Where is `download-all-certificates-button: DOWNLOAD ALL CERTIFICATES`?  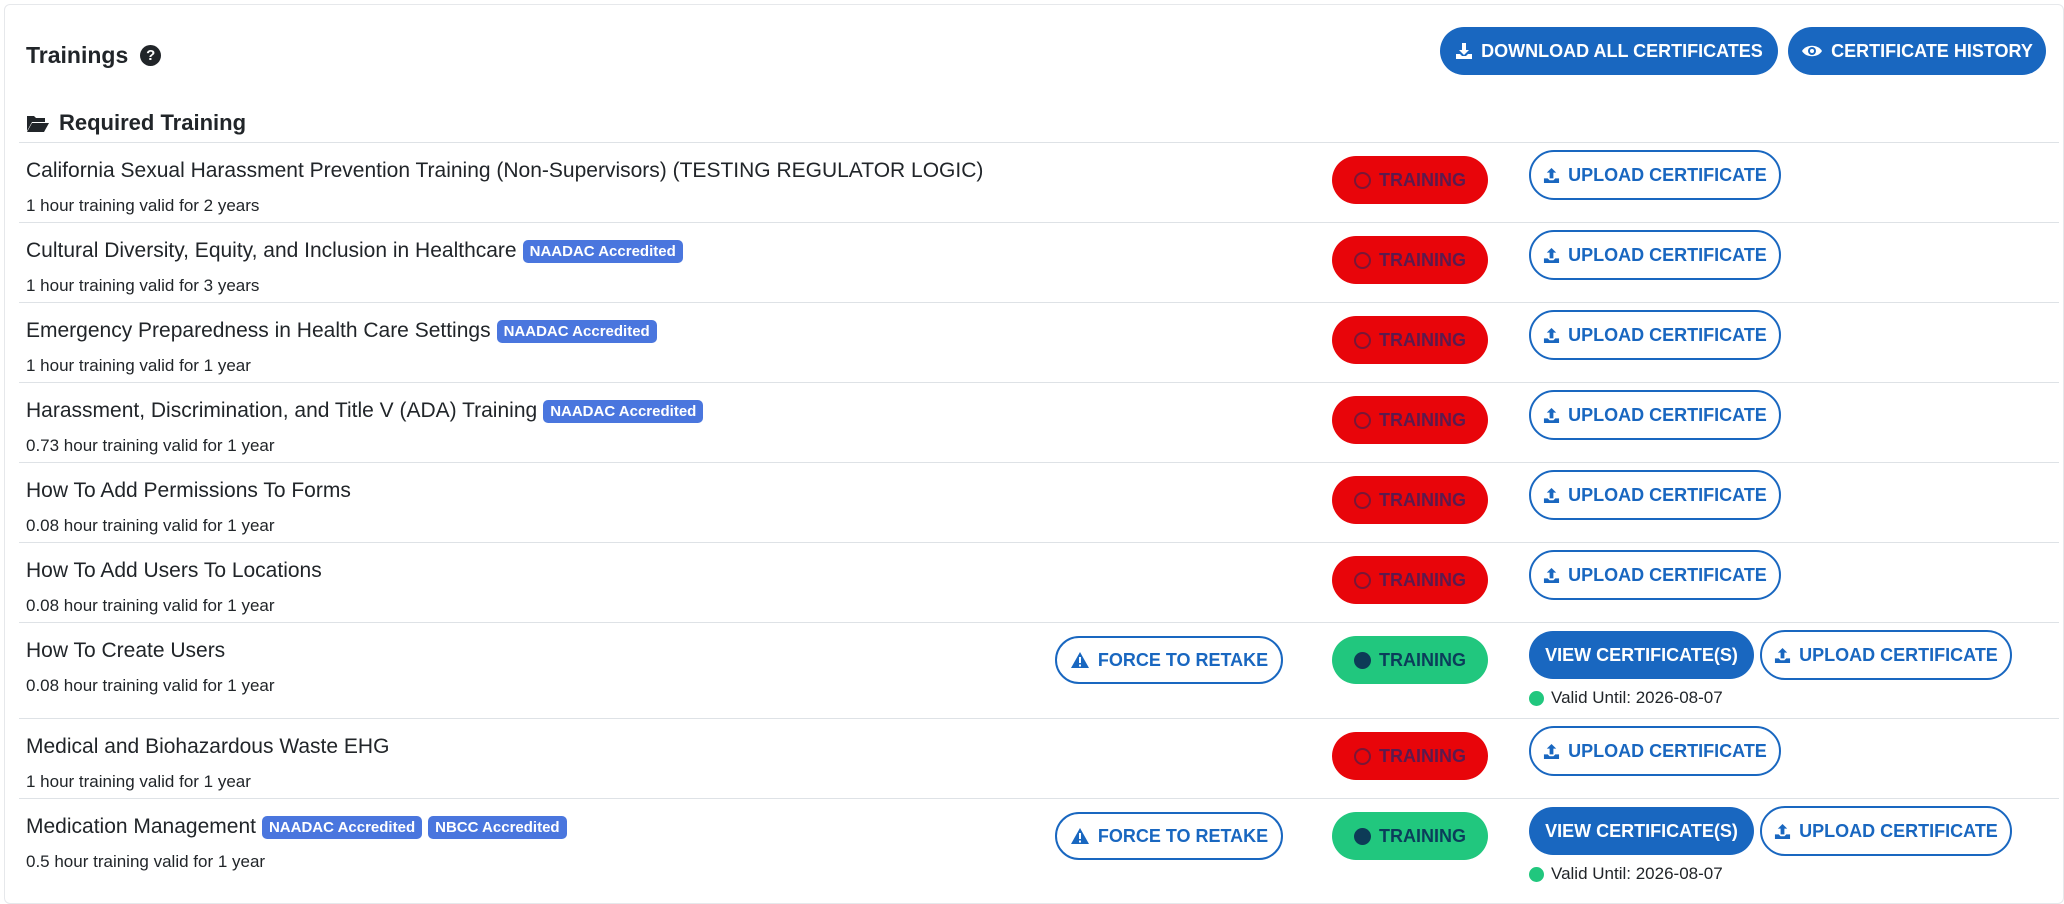
download-all-certificates-button: DOWNLOAD ALL CERTIFICATES is located at coordinates (1609, 51).